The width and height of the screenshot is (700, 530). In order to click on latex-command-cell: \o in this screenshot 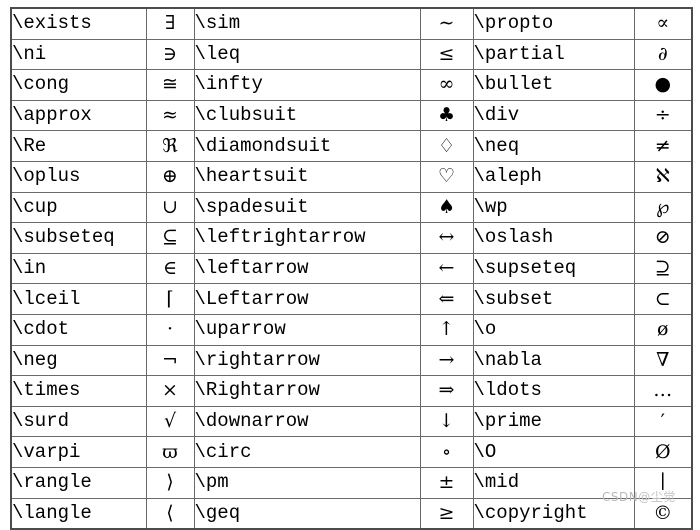, I will do `click(553, 329)`.